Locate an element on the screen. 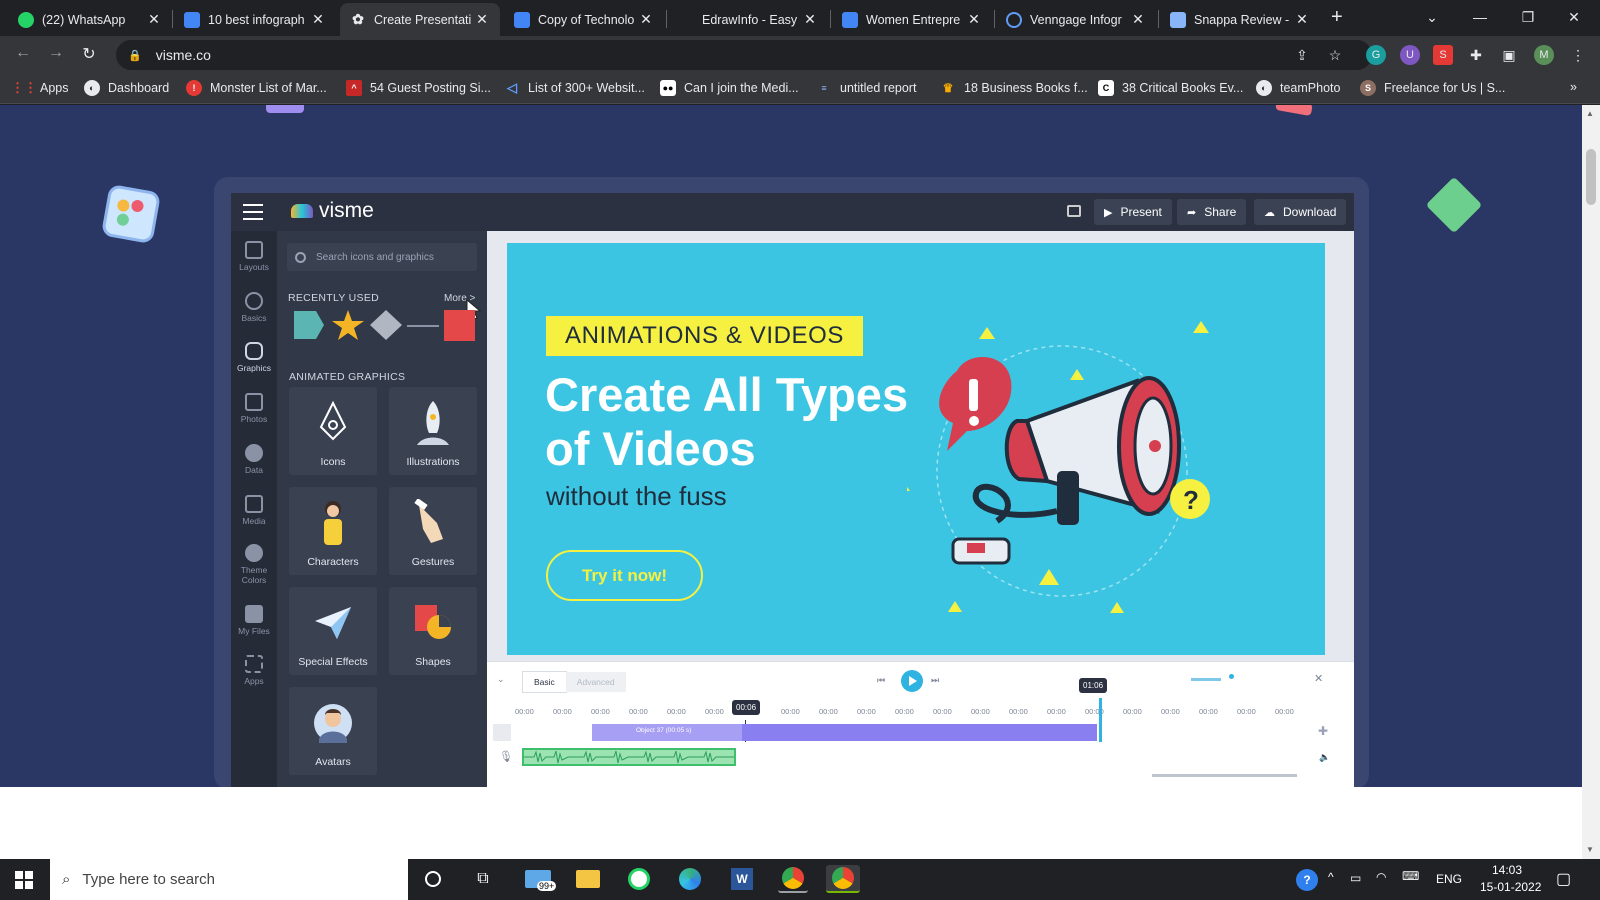  reload-icon: ↻ is located at coordinates (89, 54).